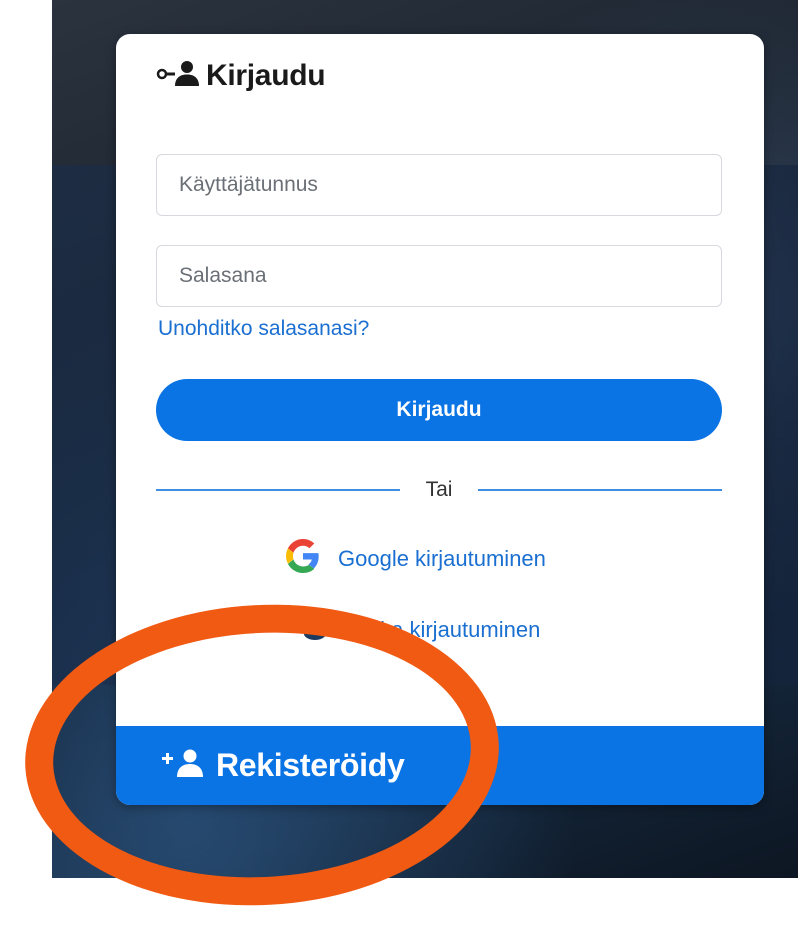  What do you see at coordinates (446, 629) in the screenshot?
I see `haka-login-label: Haka kirjautuminen` at bounding box center [446, 629].